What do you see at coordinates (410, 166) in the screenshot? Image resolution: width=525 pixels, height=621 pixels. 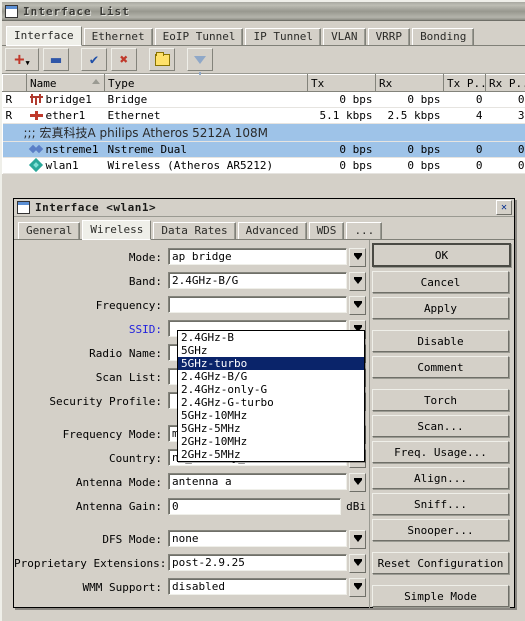 I see `row-rx: 0 bps` at bounding box center [410, 166].